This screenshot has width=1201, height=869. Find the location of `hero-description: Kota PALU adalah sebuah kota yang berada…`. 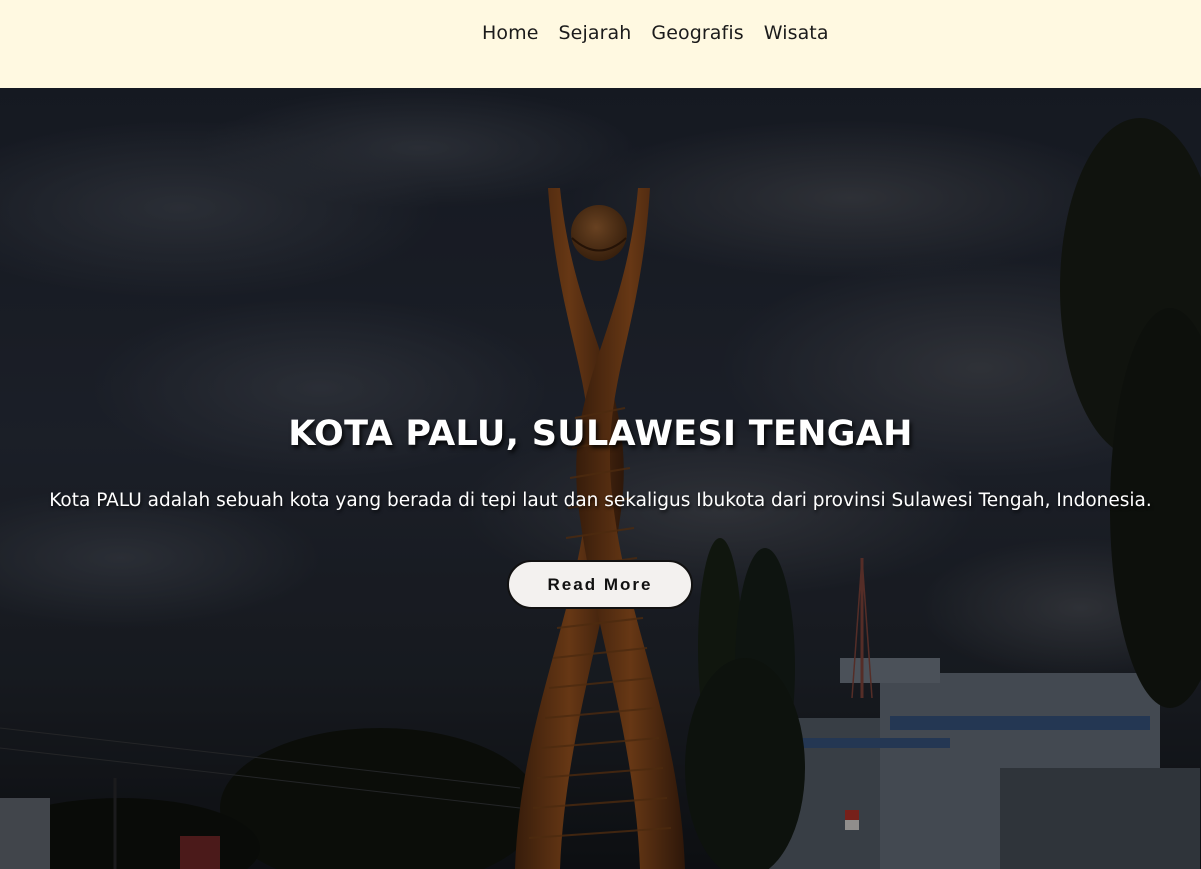

hero-description: Kota PALU adalah sebuah kota yang berada… is located at coordinates (600, 500).